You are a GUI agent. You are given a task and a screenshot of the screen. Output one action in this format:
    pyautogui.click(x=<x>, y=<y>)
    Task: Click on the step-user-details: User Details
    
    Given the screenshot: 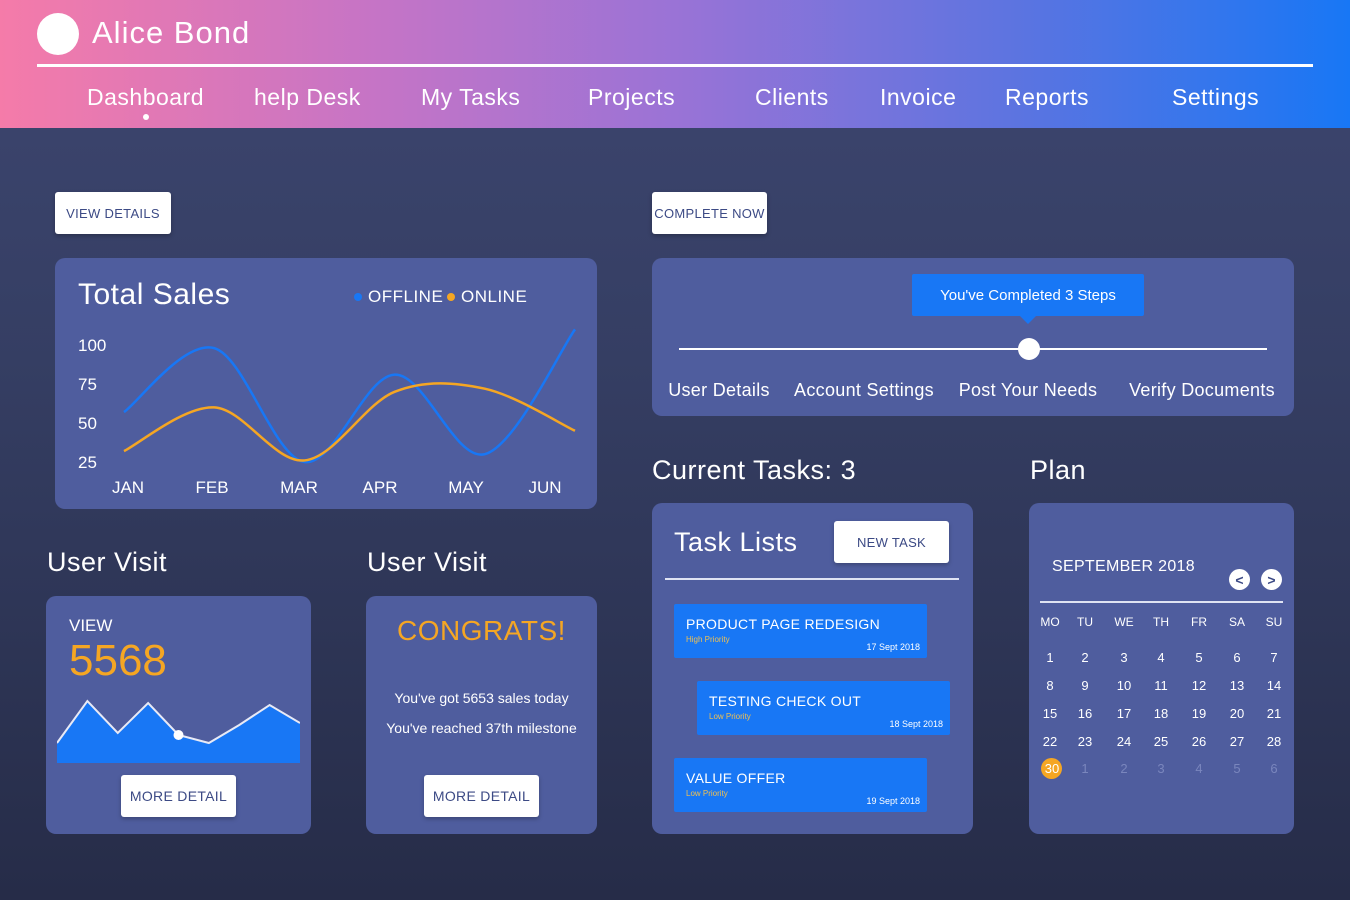 What is the action you would take?
    pyautogui.click(x=719, y=390)
    